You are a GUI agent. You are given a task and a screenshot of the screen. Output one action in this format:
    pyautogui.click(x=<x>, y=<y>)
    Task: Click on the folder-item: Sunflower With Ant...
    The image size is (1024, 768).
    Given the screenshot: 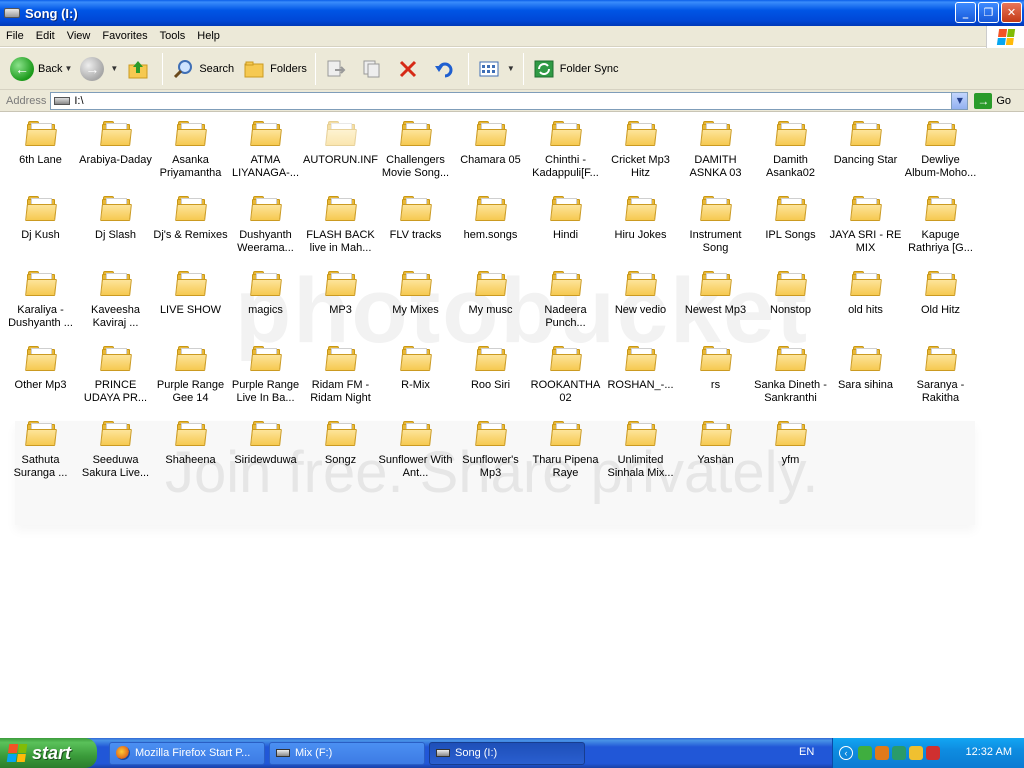 What is the action you would take?
    pyautogui.click(x=415, y=456)
    